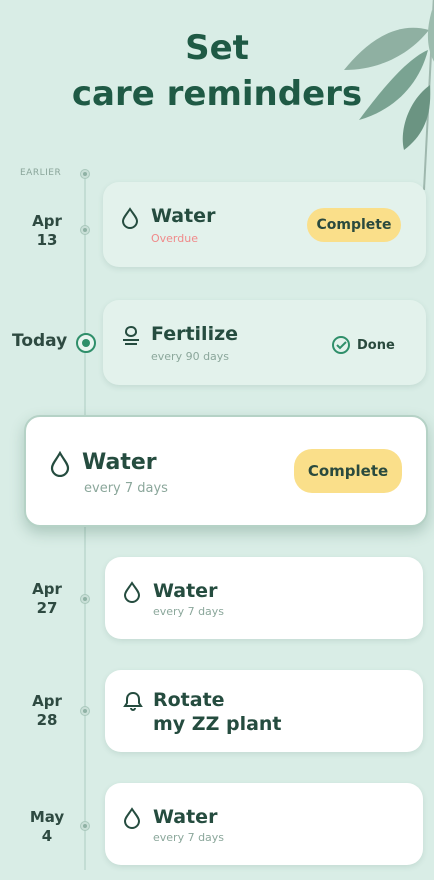 The width and height of the screenshot is (434, 880). Describe the element at coordinates (264, 224) in the screenshot. I see `reminder-card: Water Overdue Complete` at that location.